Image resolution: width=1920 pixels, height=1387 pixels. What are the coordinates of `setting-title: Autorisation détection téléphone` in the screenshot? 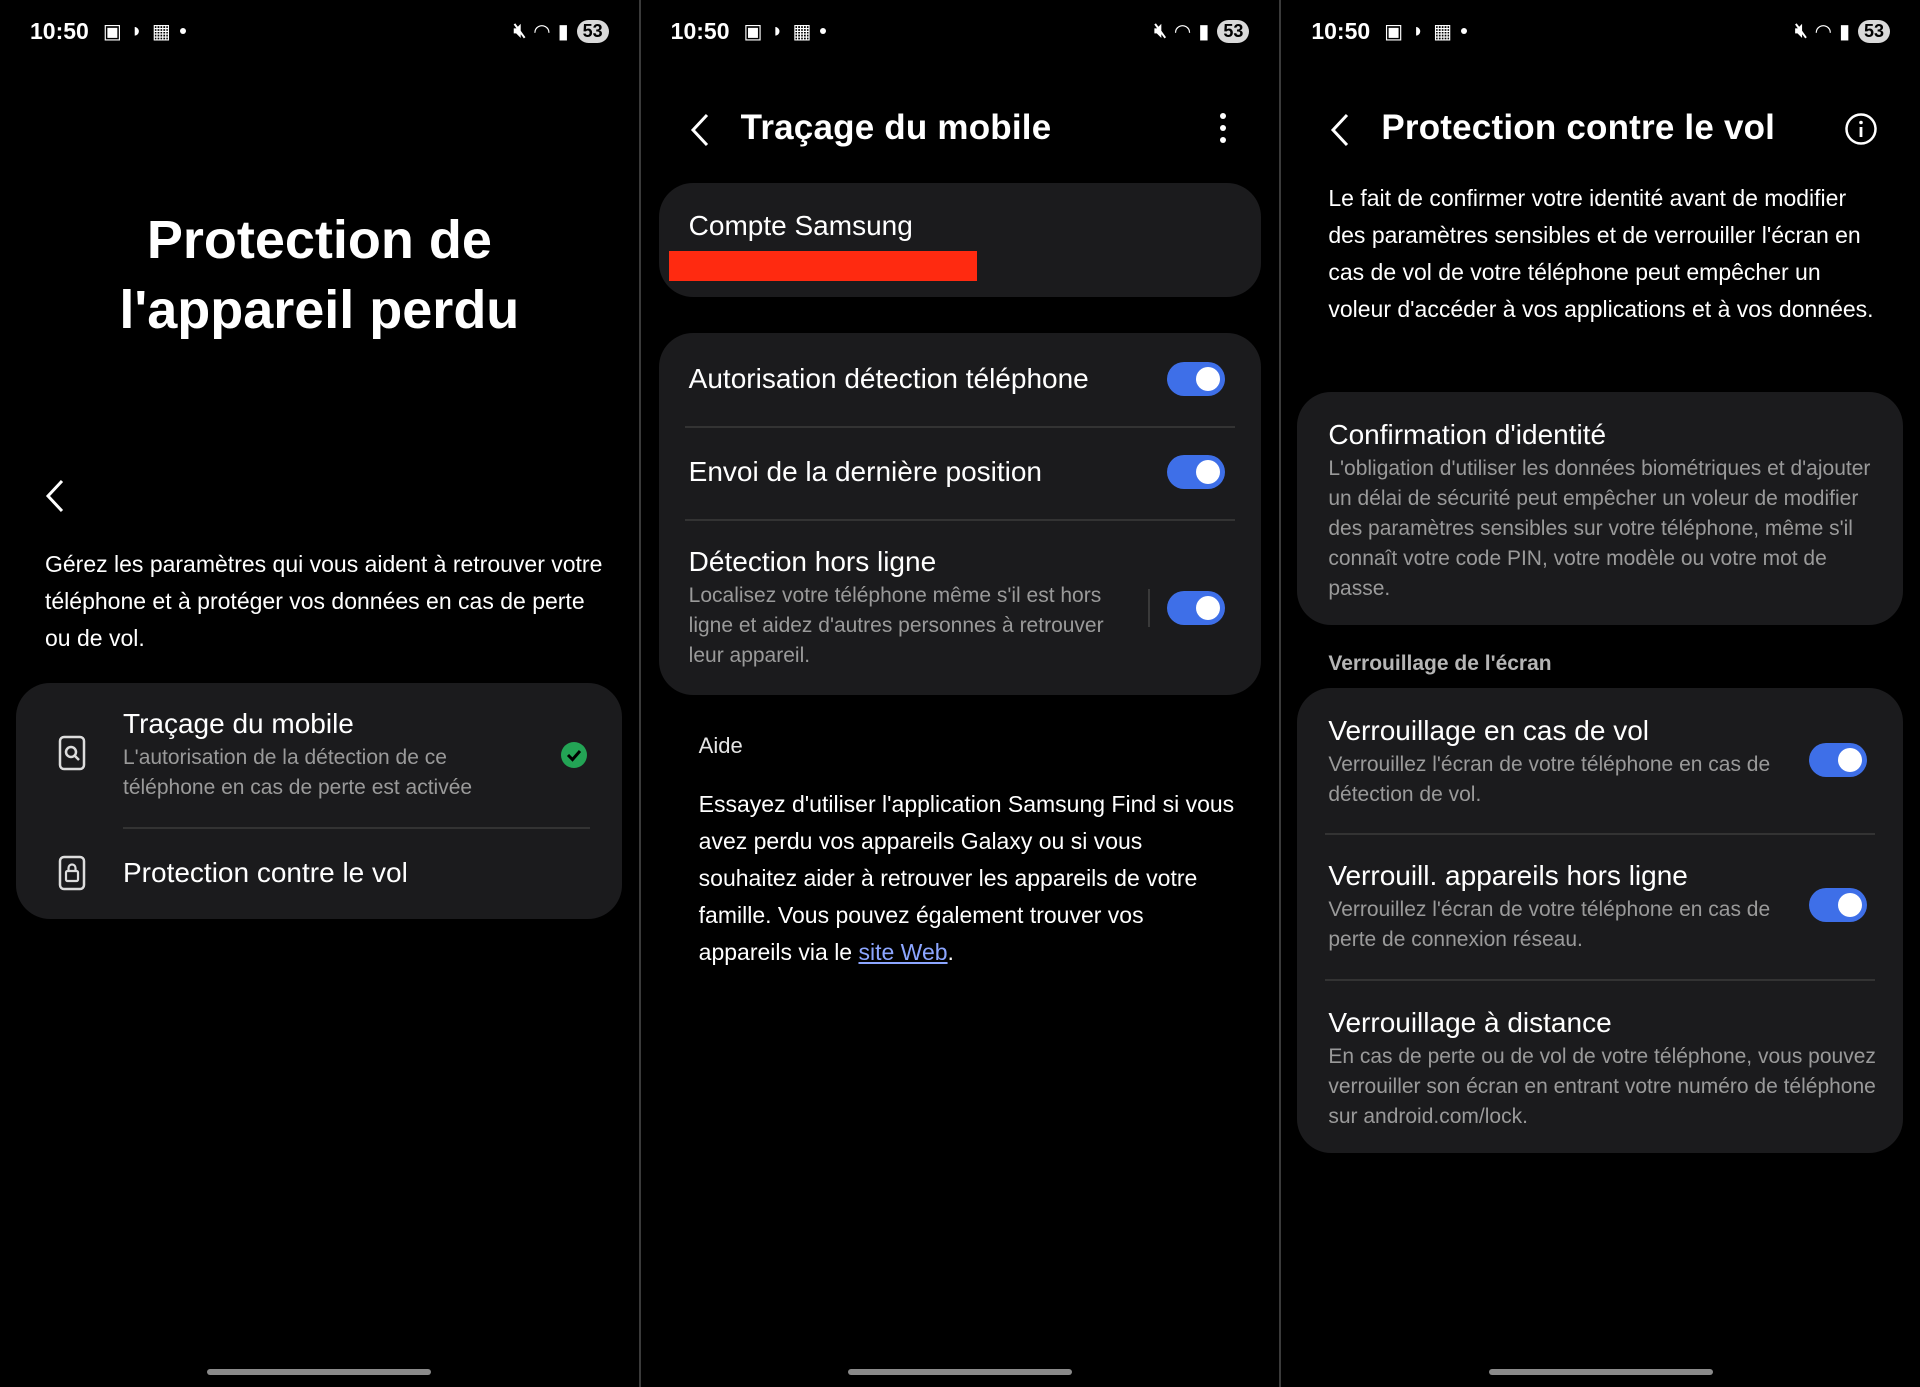 It's located at (888, 378).